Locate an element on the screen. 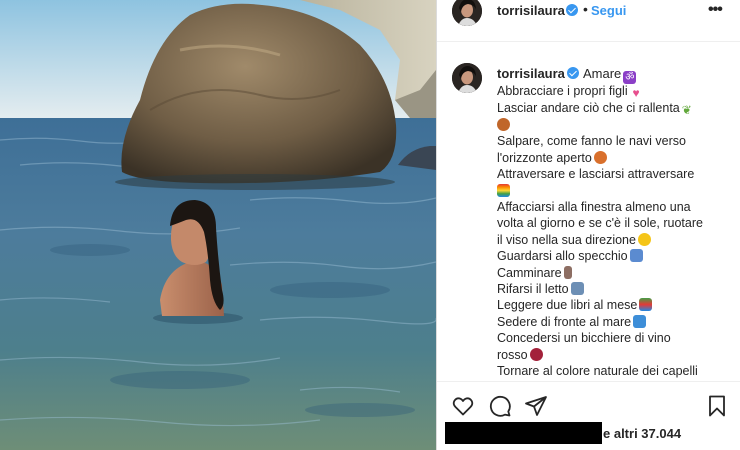 The height and width of the screenshot is (450, 740). caption-line: Rifarsi il letto is located at coordinates (617, 289).